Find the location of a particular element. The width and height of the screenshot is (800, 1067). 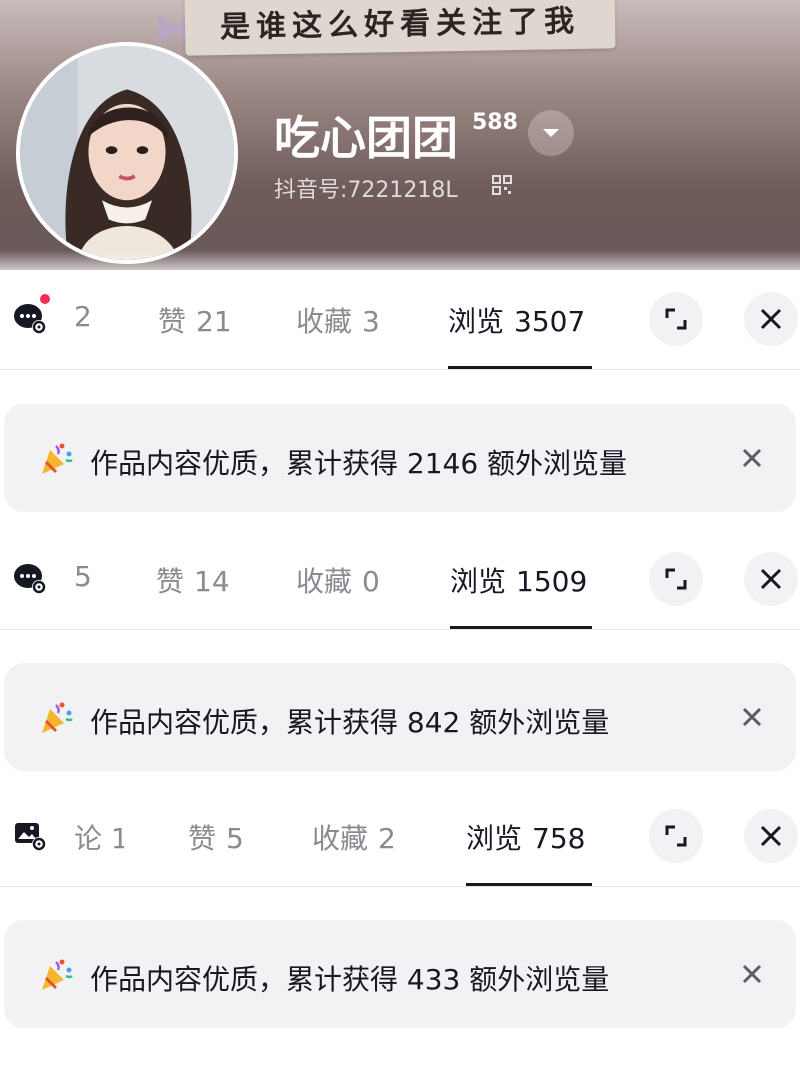

notice-text: 作品内容优质，累计获得 433 额外浏览量 is located at coordinates (350, 979).